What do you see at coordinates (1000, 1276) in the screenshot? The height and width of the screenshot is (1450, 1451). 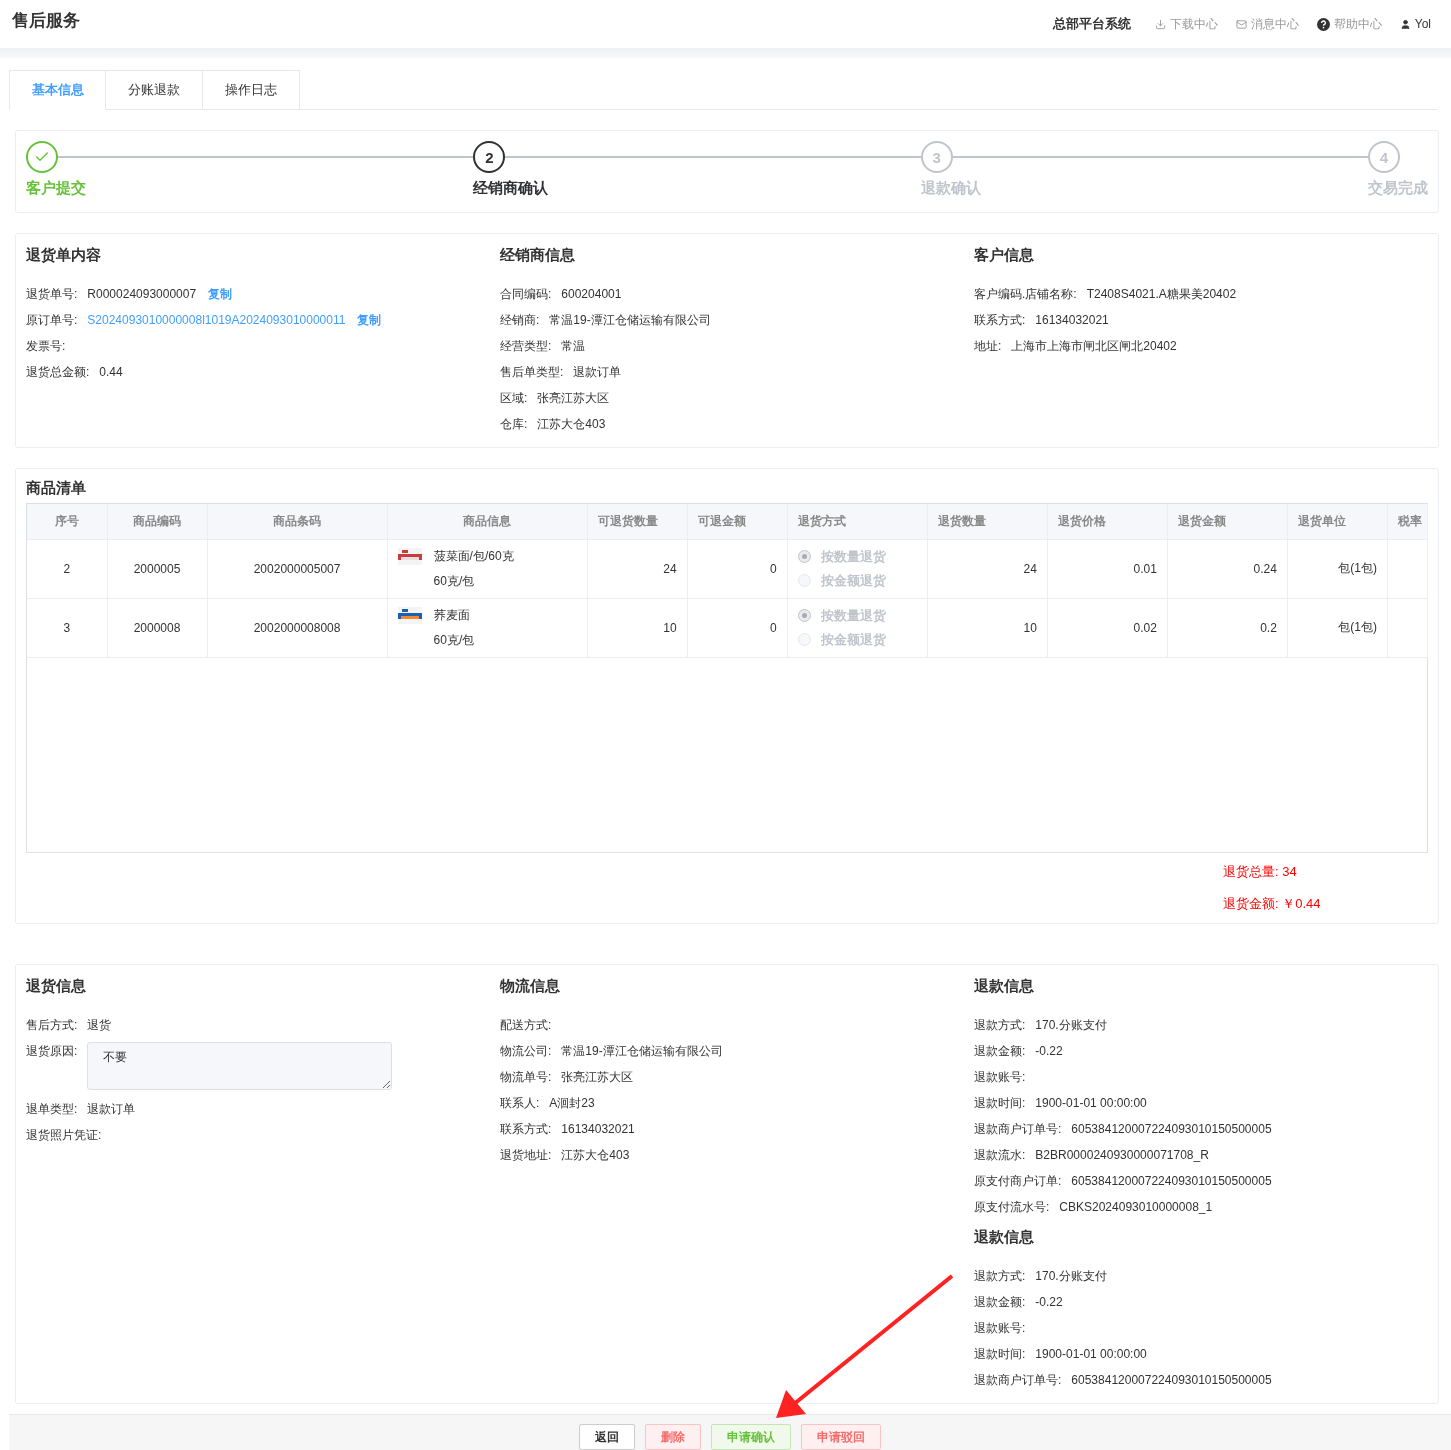 I see `field-label: 退款方式:` at bounding box center [1000, 1276].